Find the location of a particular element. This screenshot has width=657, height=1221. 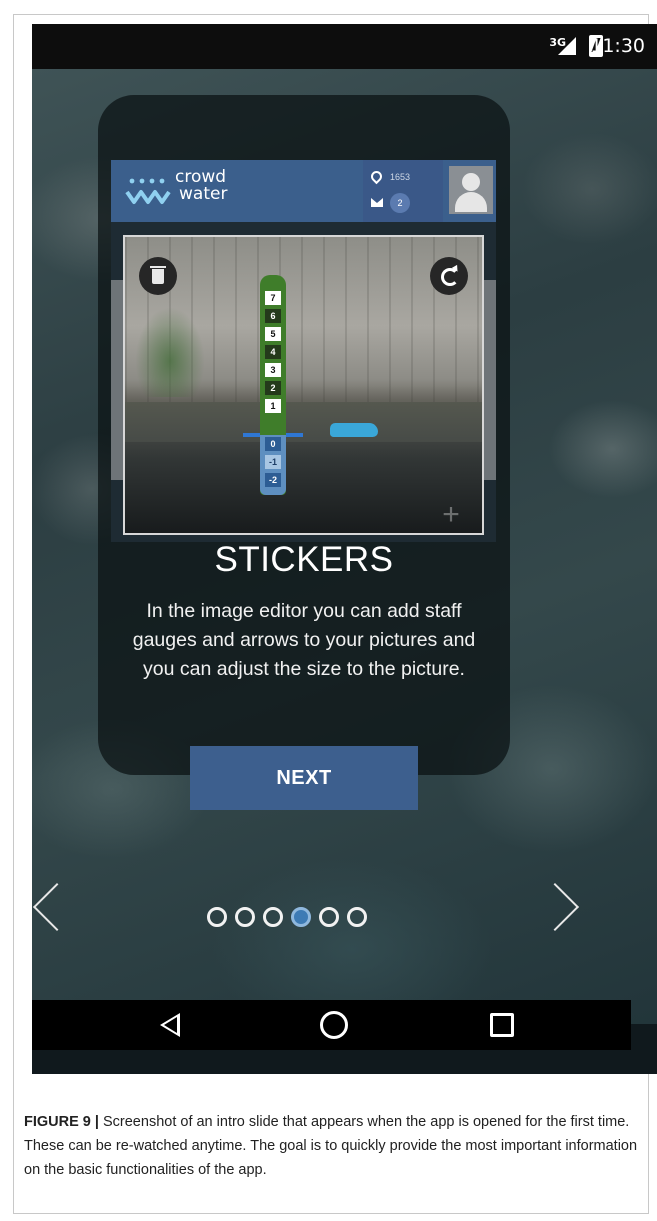

android-nav-bar is located at coordinates (331, 1025).